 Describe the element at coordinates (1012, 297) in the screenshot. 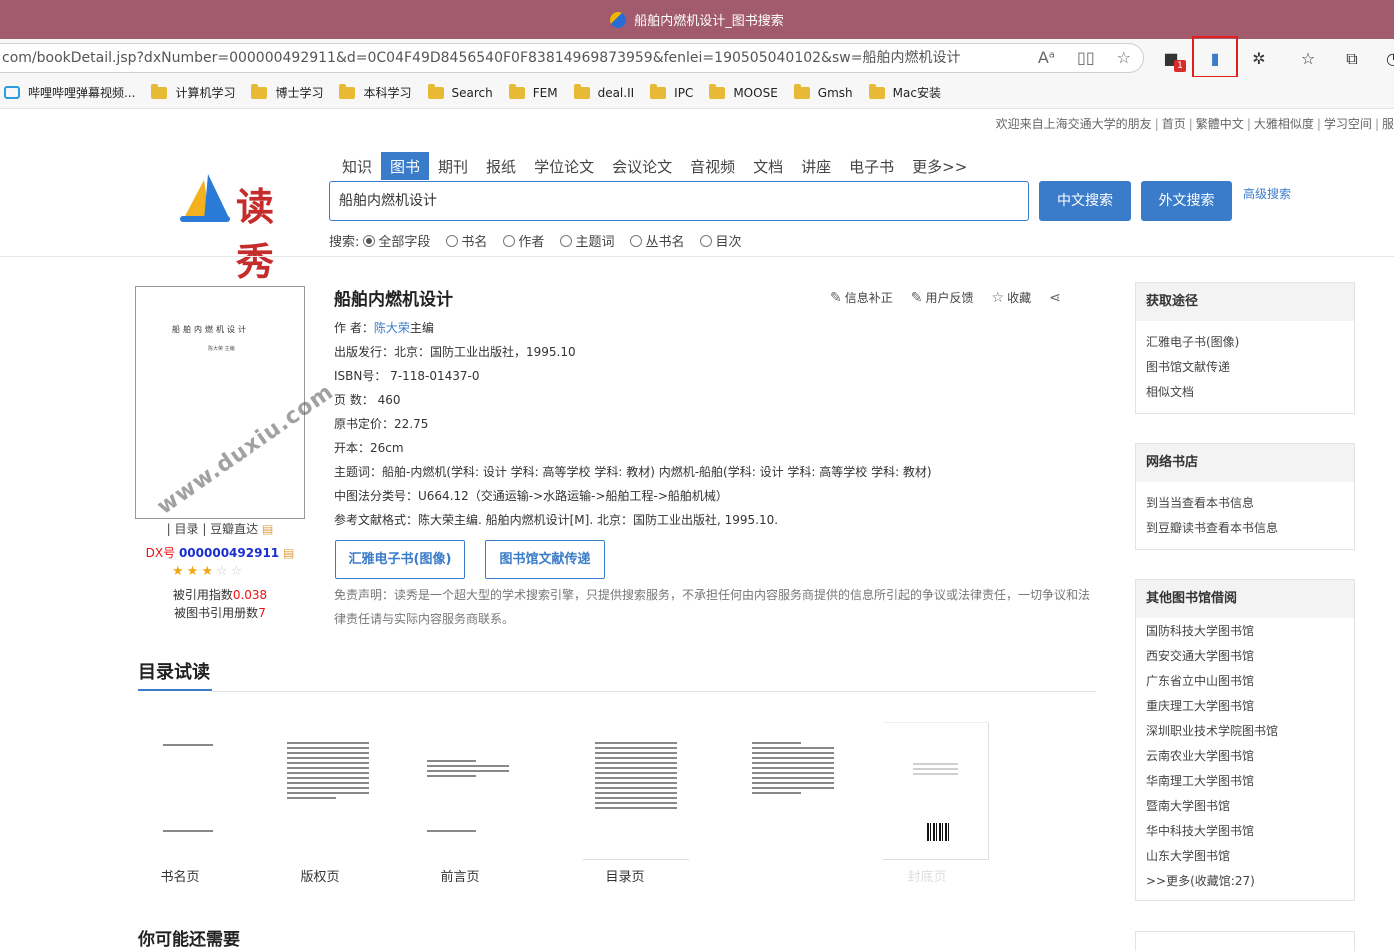

I see `favorite-button: ☆ 收藏` at that location.